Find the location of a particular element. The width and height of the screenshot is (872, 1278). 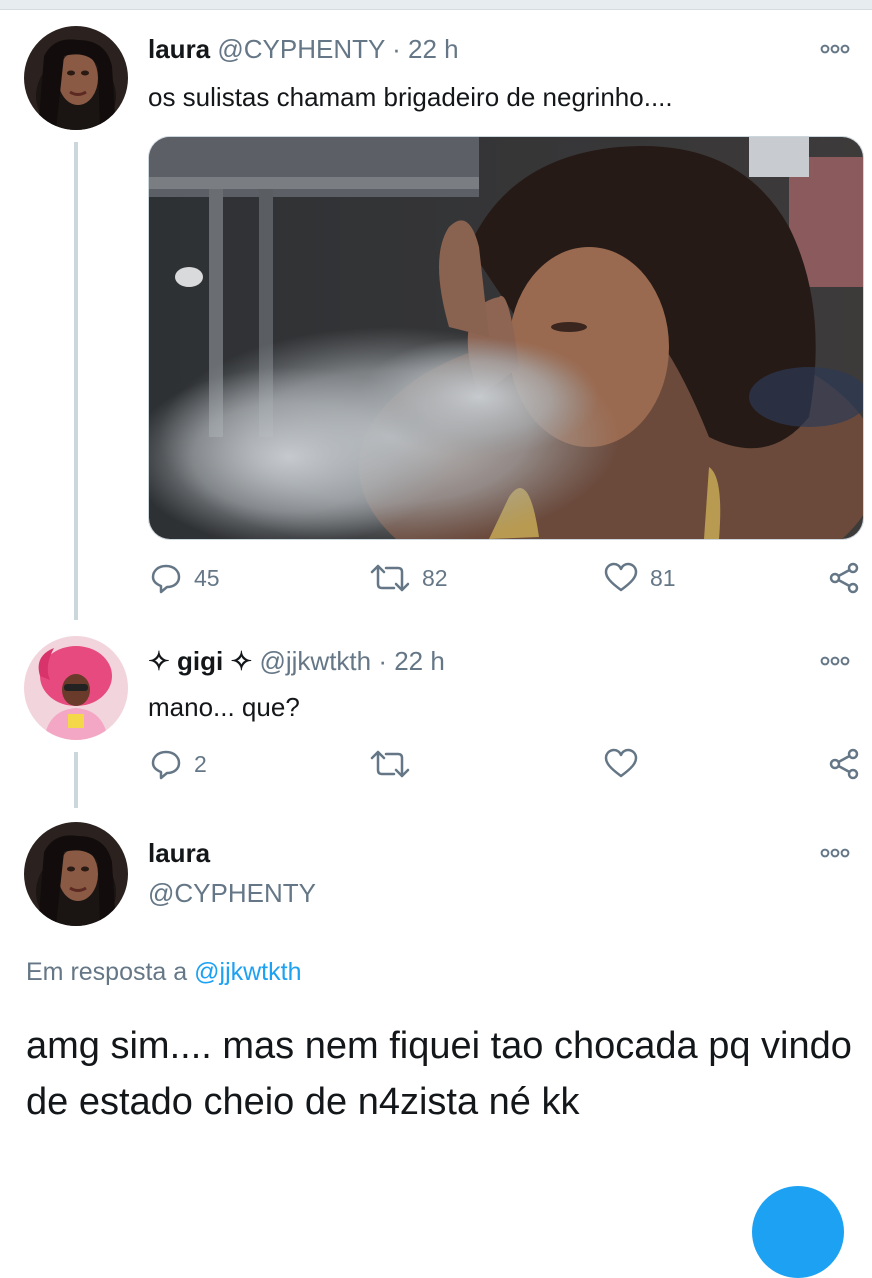

retweet-button: 82 is located at coordinates (409, 578).